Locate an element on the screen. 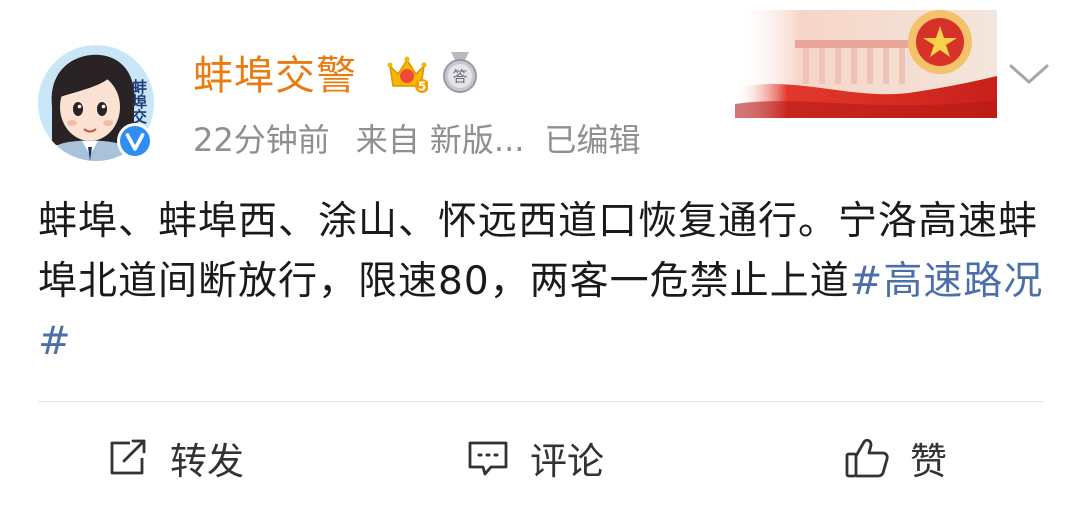 Image resolution: width=1080 pixels, height=511 pixels. comment-label: 评论 is located at coordinates (567, 461).